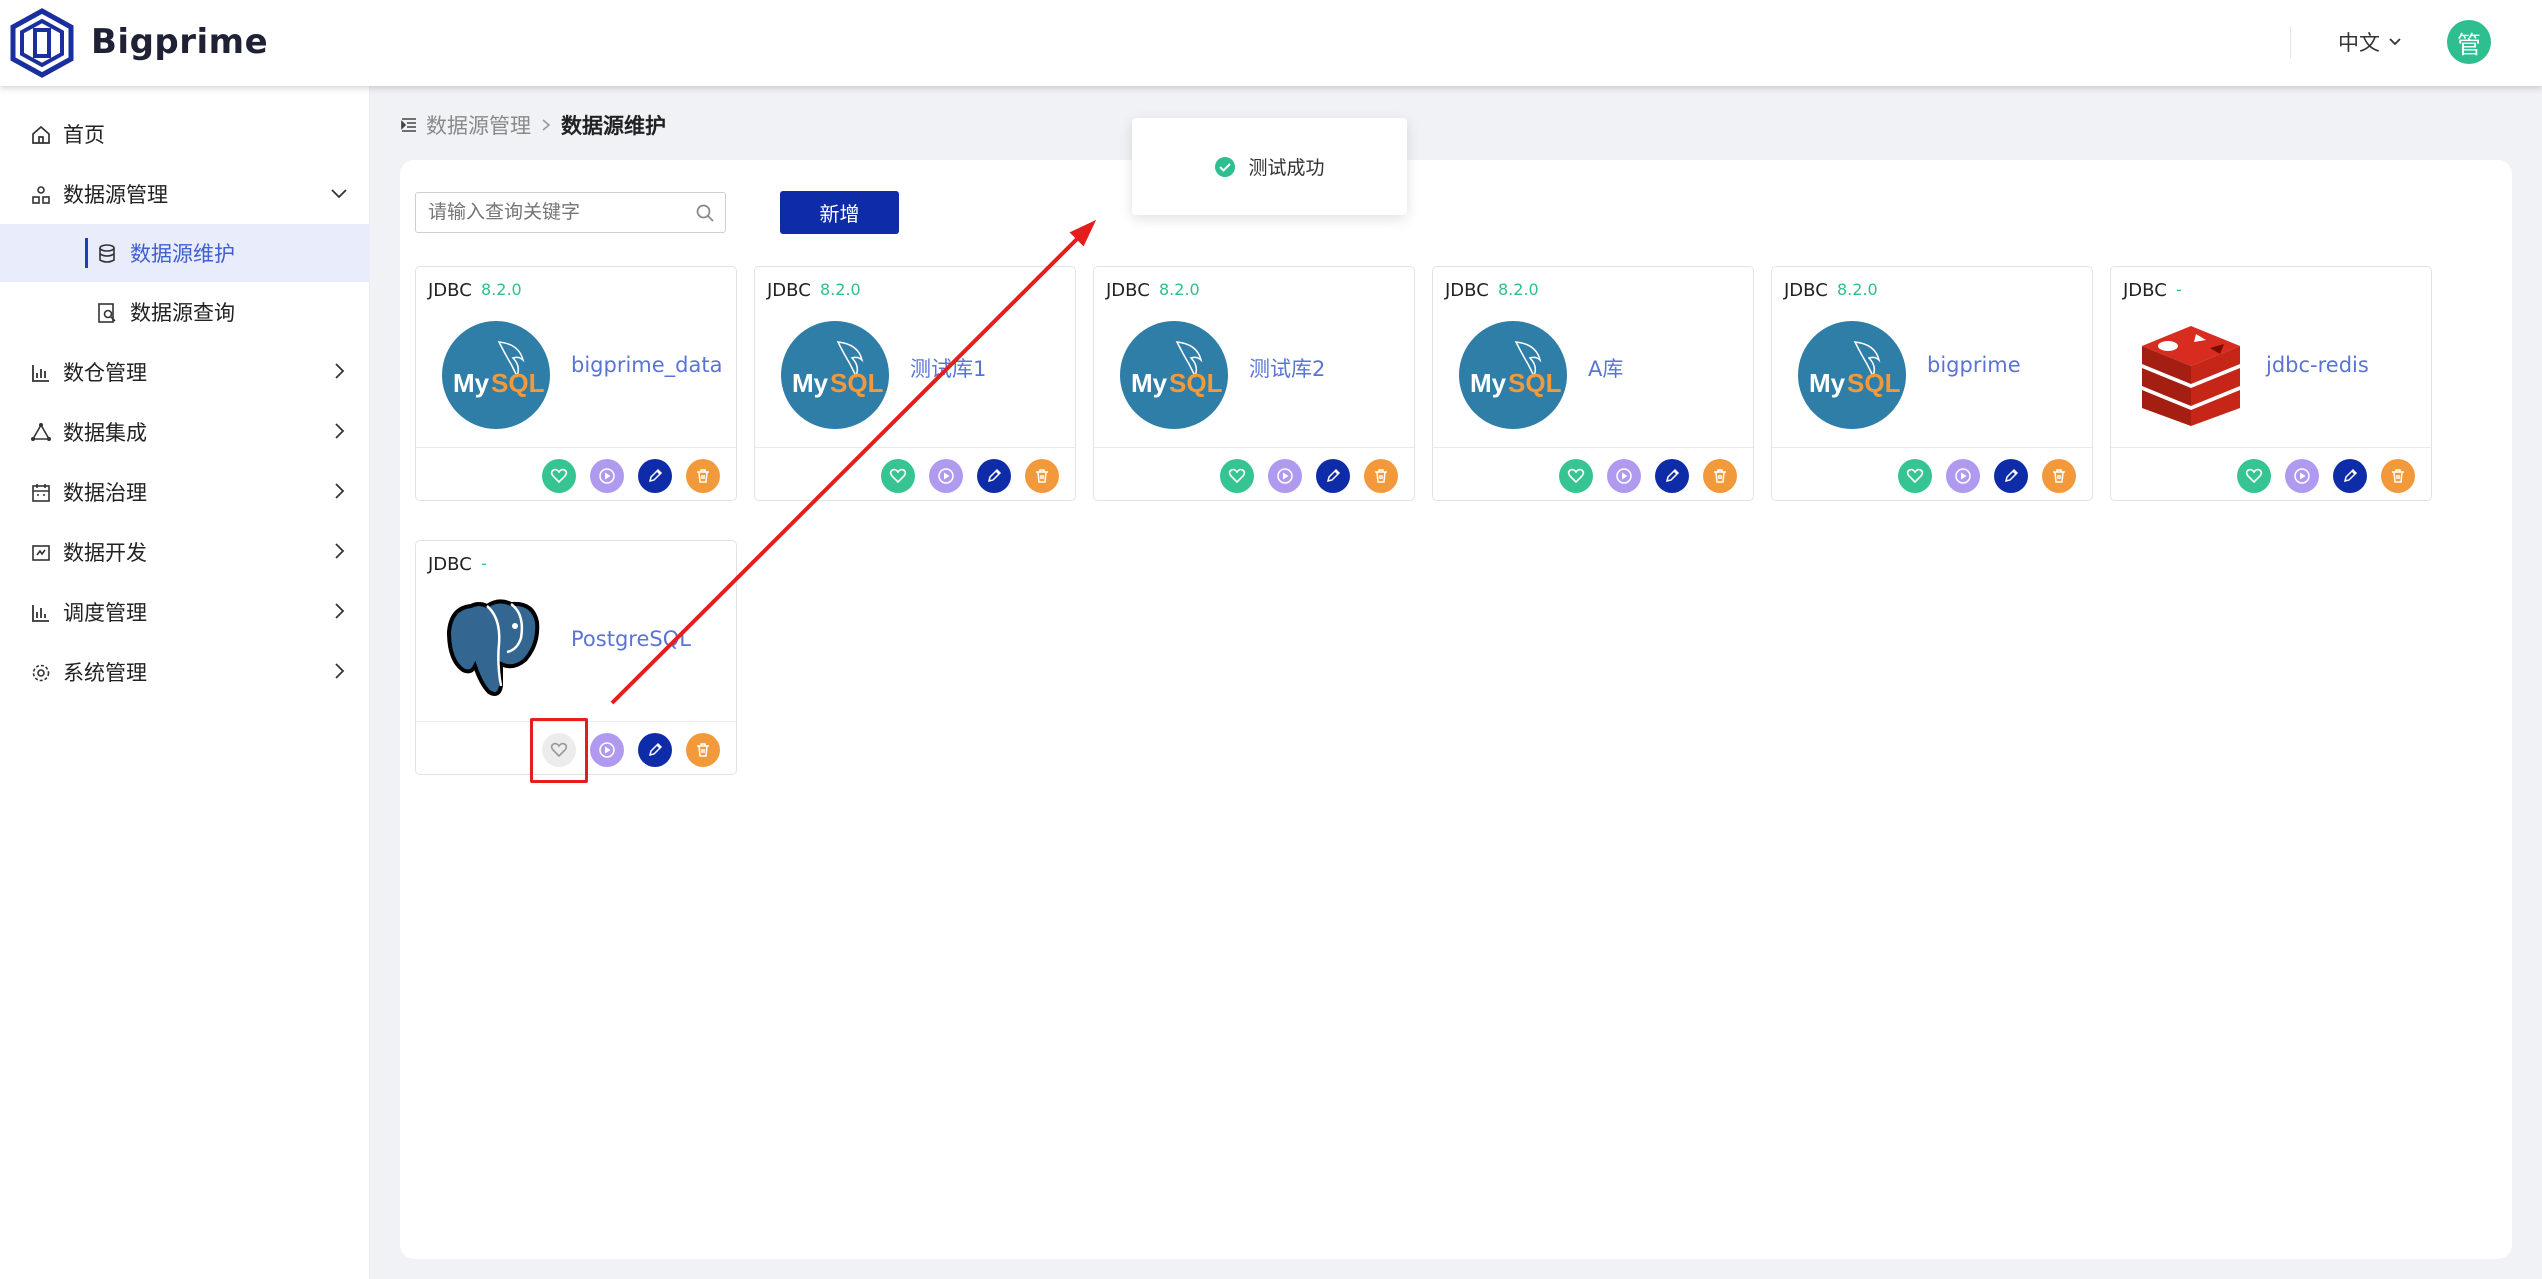 Image resolution: width=2542 pixels, height=1279 pixels. Describe the element at coordinates (1254, 447) in the screenshot. I see `card-divider` at that location.